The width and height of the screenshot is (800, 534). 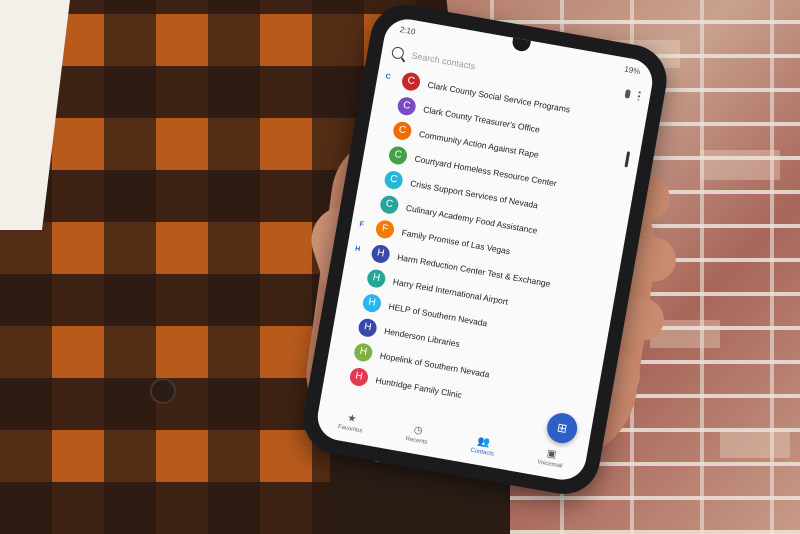 I want to click on contact-avatar: F, so click(x=385, y=229).